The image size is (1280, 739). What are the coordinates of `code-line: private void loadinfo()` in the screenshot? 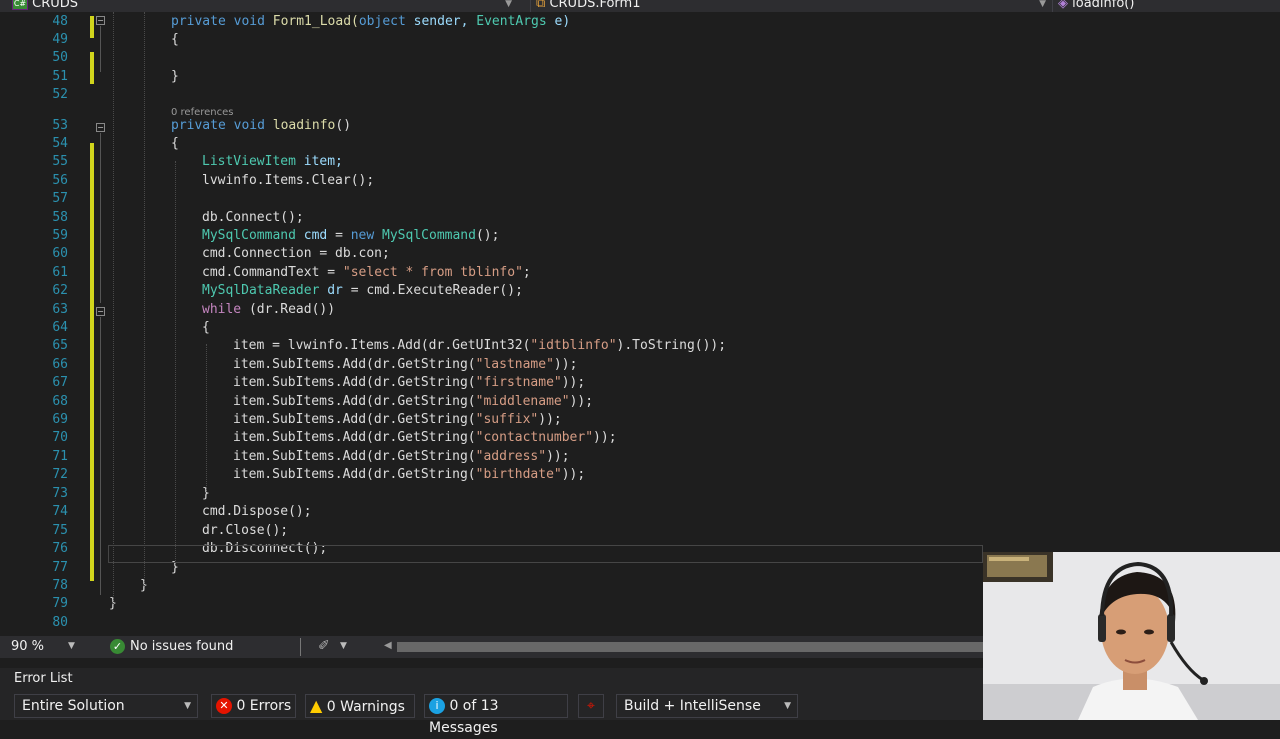 It's located at (261, 126).